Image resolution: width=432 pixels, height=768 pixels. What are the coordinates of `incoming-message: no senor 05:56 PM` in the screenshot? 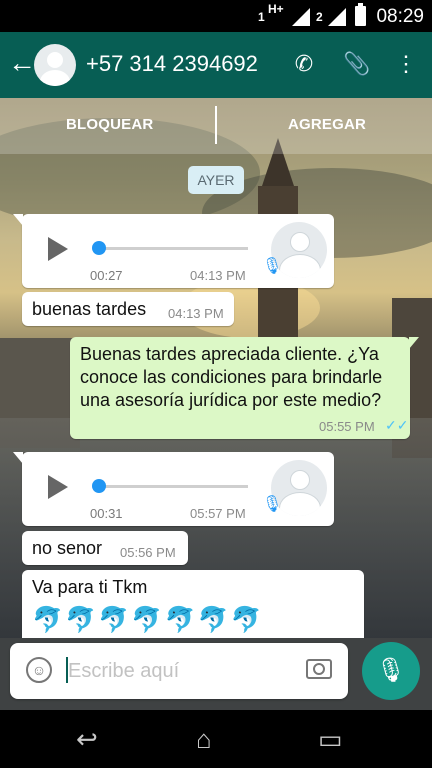 It's located at (105, 548).